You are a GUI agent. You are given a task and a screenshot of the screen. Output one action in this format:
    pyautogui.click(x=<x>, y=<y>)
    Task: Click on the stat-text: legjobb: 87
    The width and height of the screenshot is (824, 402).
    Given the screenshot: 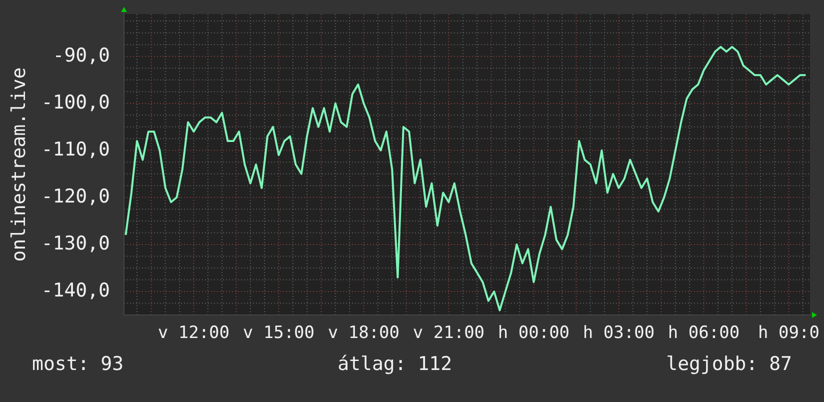 What is the action you would take?
    pyautogui.click(x=729, y=364)
    